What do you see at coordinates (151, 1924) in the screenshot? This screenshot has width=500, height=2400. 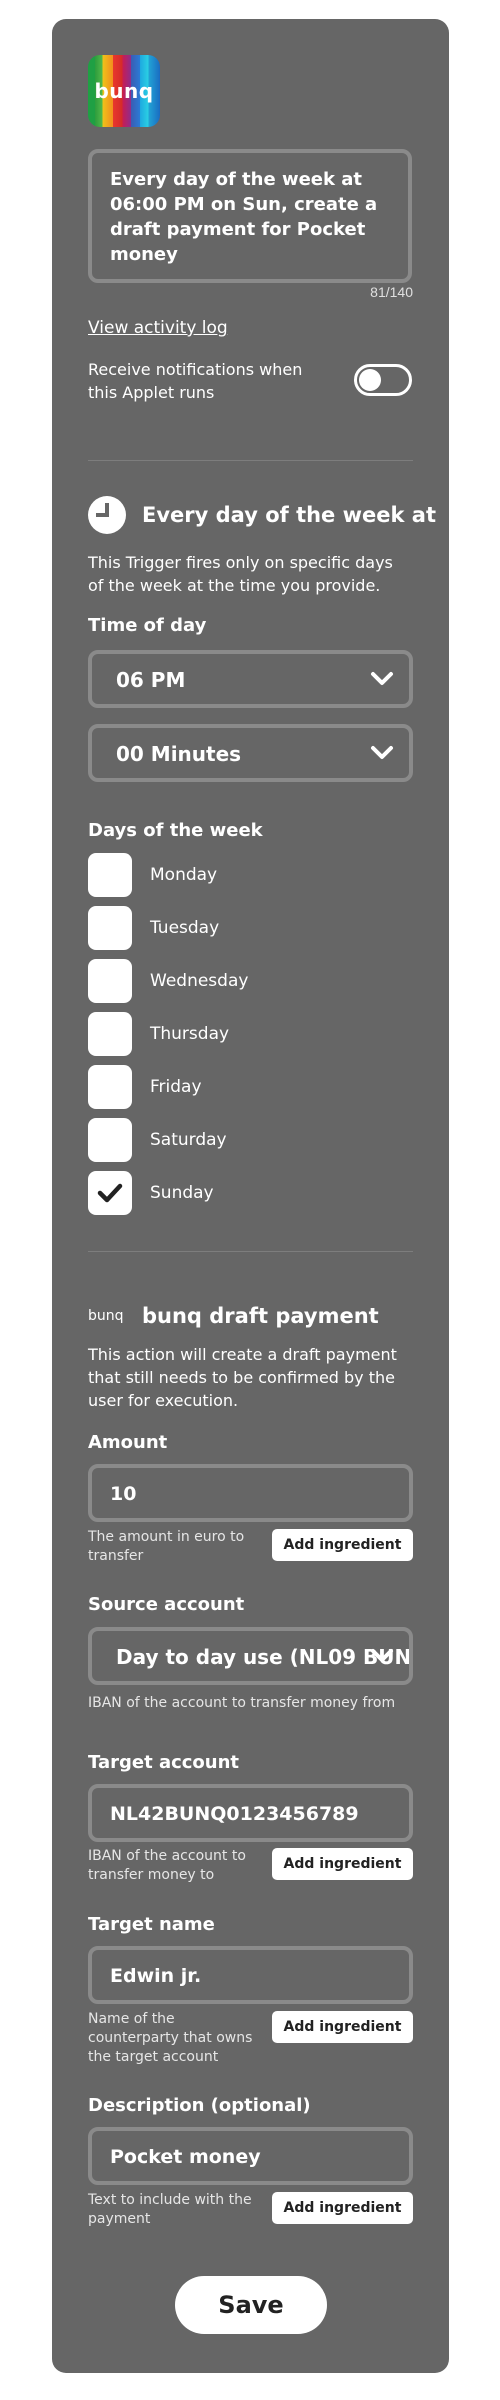 I see `target-name-label: Target name` at bounding box center [151, 1924].